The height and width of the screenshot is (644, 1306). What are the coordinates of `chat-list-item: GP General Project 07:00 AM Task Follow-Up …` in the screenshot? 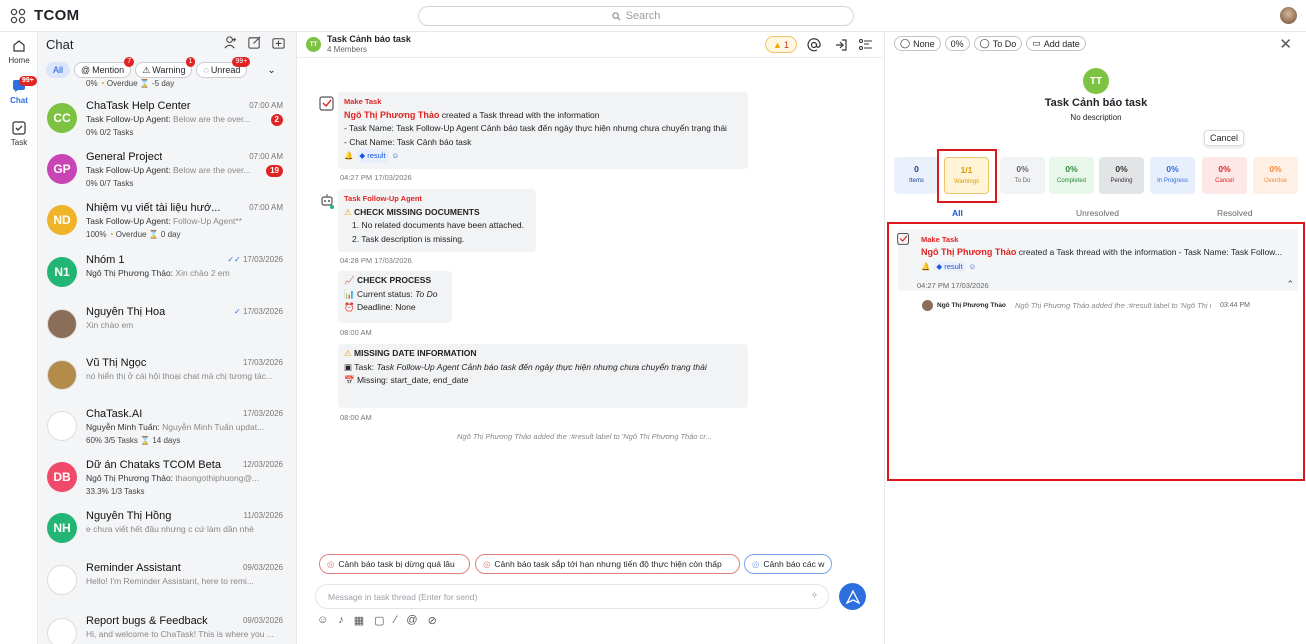 It's located at (167, 173).